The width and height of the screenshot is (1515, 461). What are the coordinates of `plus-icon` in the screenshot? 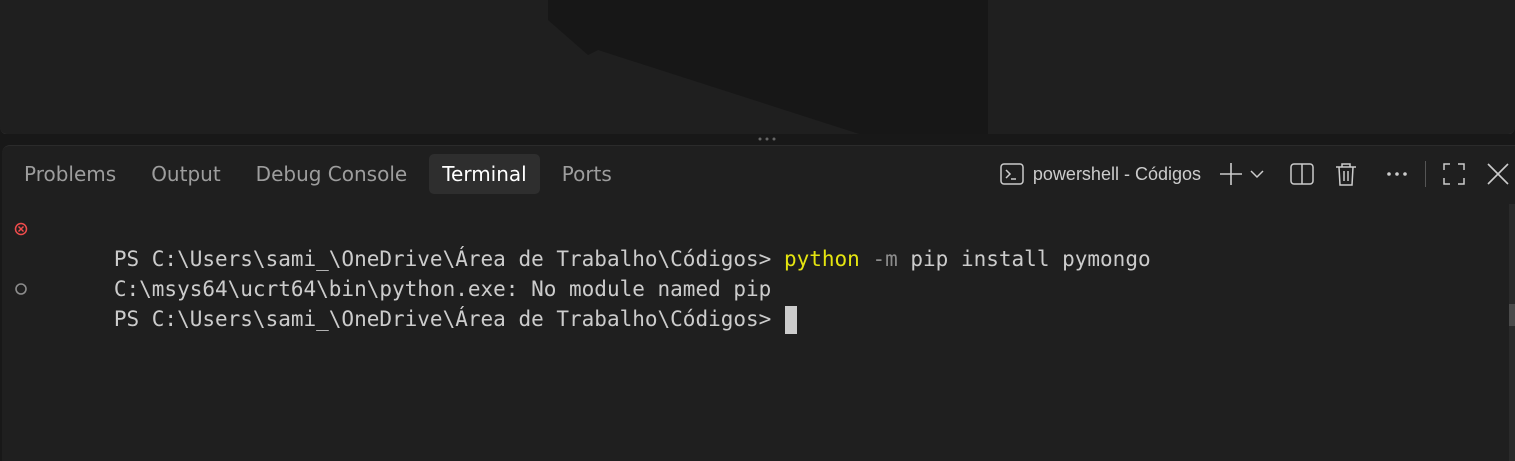 It's located at (1231, 174).